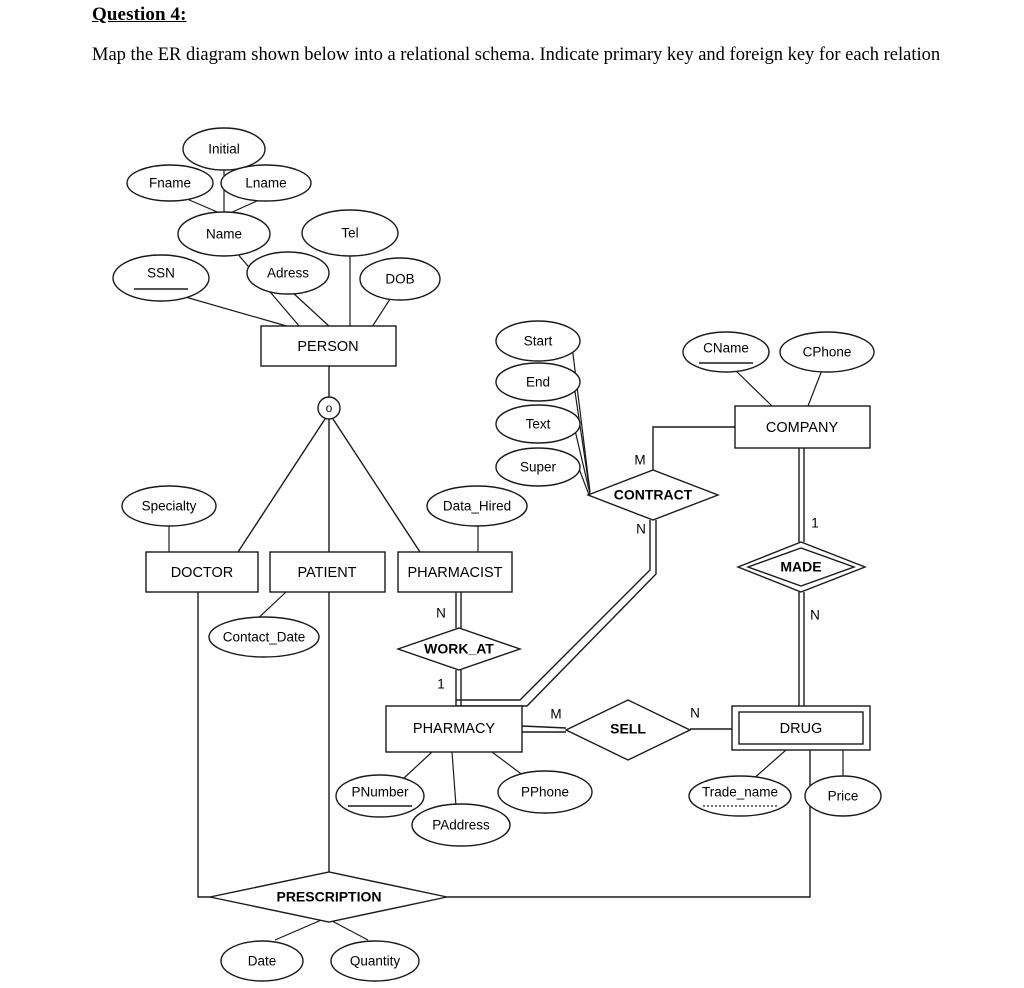 This screenshot has width=1024, height=988. I want to click on attribute-cphone: CPhone, so click(827, 352).